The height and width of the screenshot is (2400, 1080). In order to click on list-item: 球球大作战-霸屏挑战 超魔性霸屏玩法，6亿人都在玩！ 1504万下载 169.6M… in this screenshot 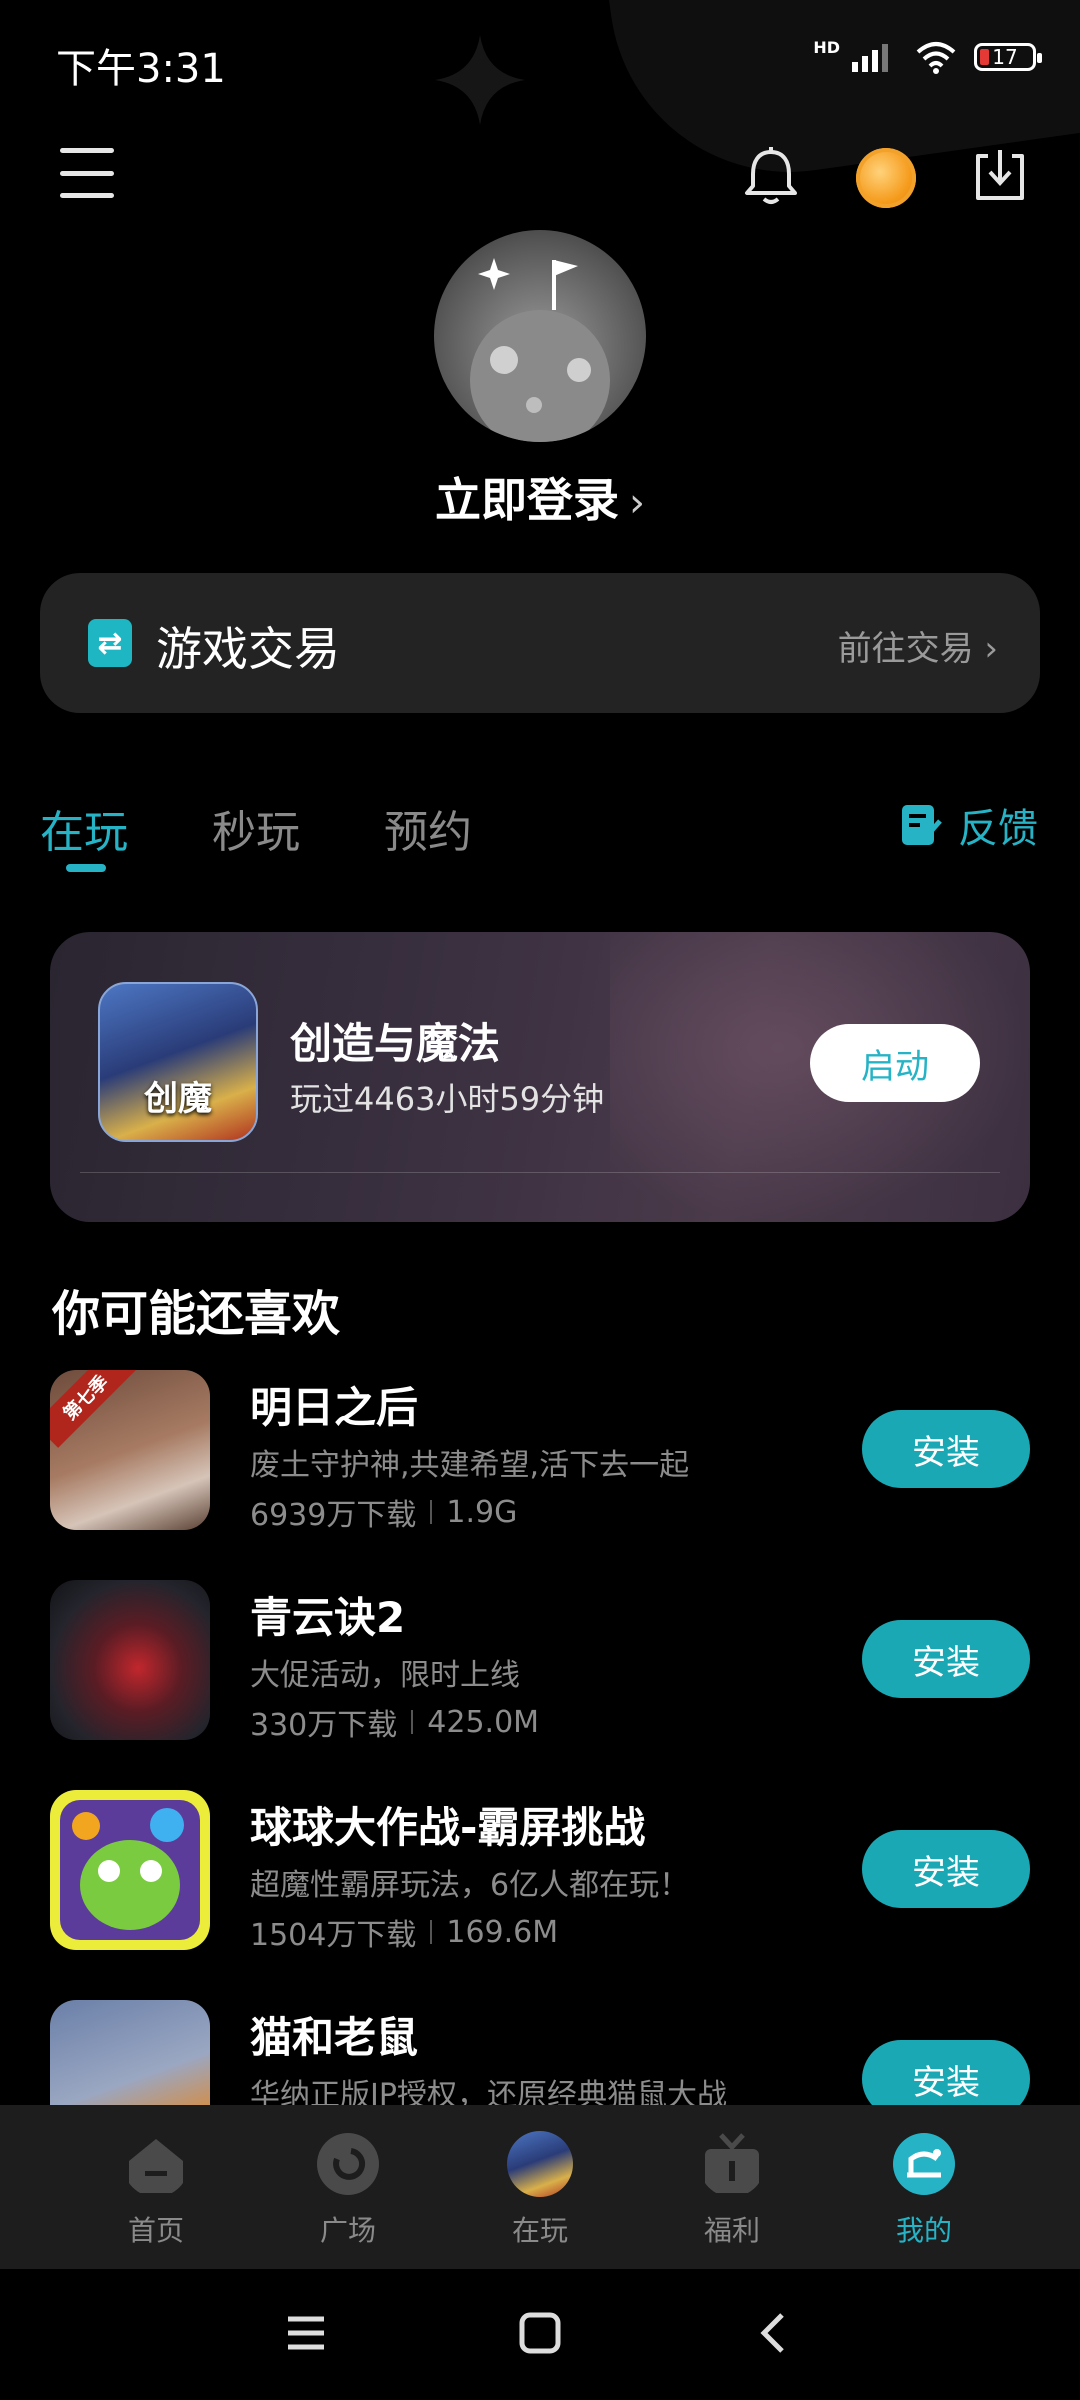, I will do `click(540, 1875)`.